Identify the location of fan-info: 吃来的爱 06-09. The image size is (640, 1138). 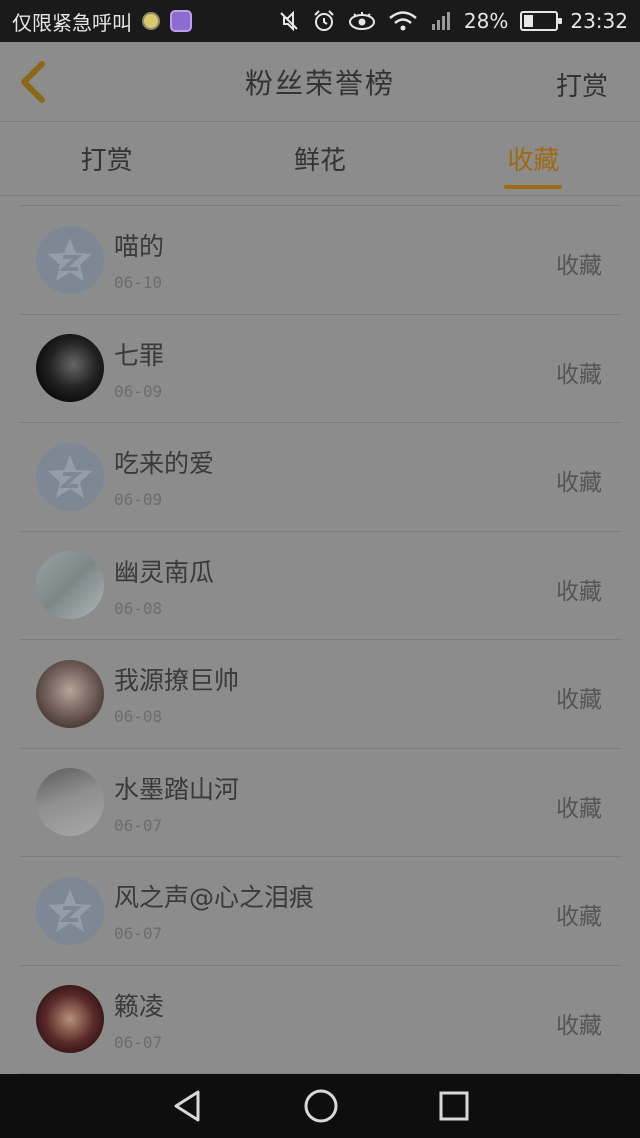
(368, 476).